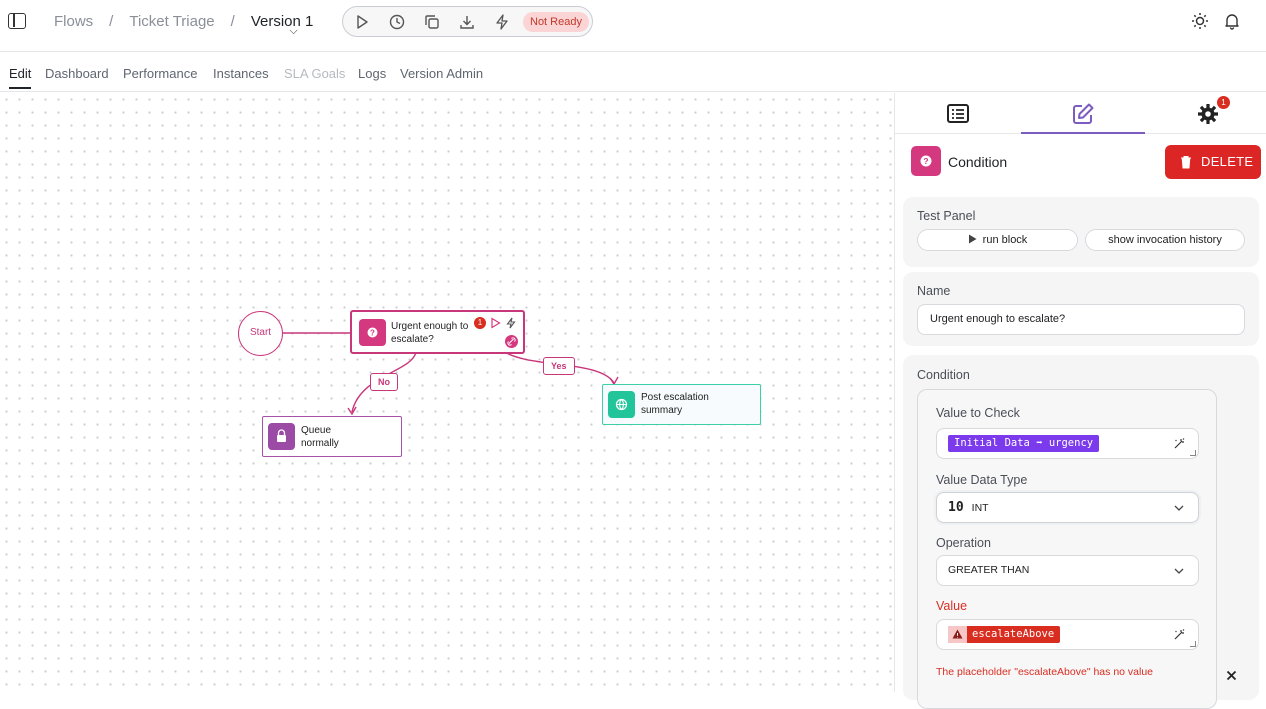 Image resolution: width=1266 pixels, height=709 pixels. I want to click on trash-icon, so click(1186, 162).